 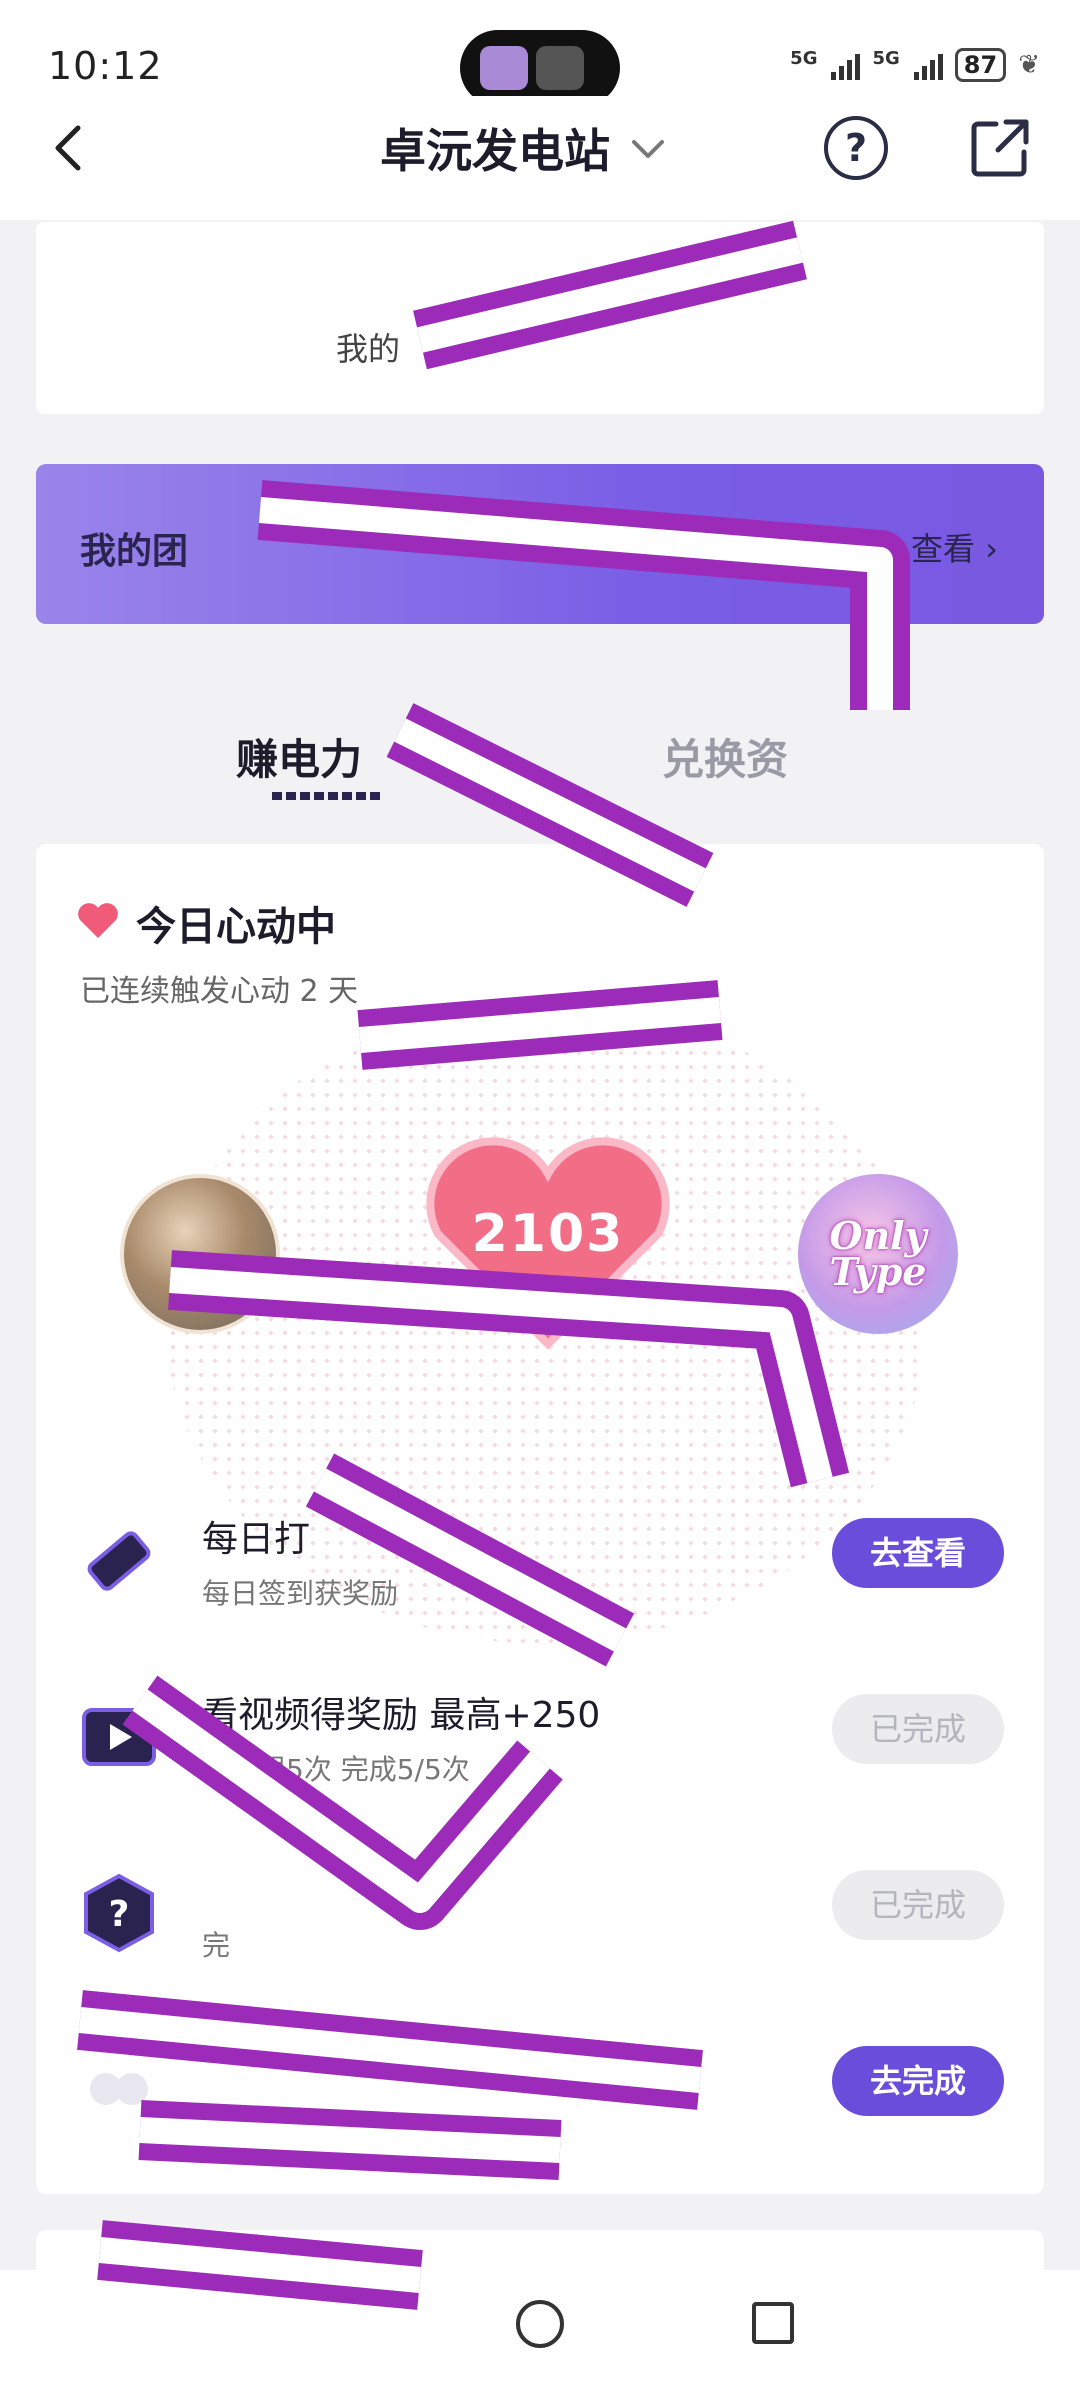 What do you see at coordinates (119, 1737) in the screenshot?
I see `video-icon` at bounding box center [119, 1737].